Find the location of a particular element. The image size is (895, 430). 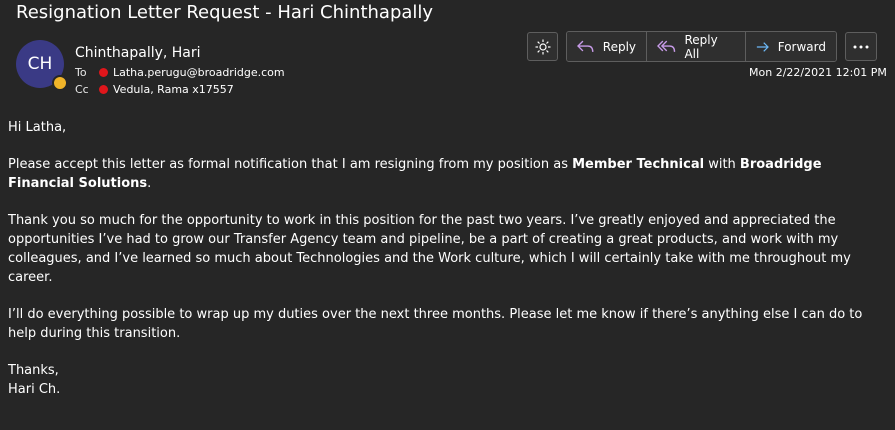

cc-status-dot is located at coordinates (103, 89).